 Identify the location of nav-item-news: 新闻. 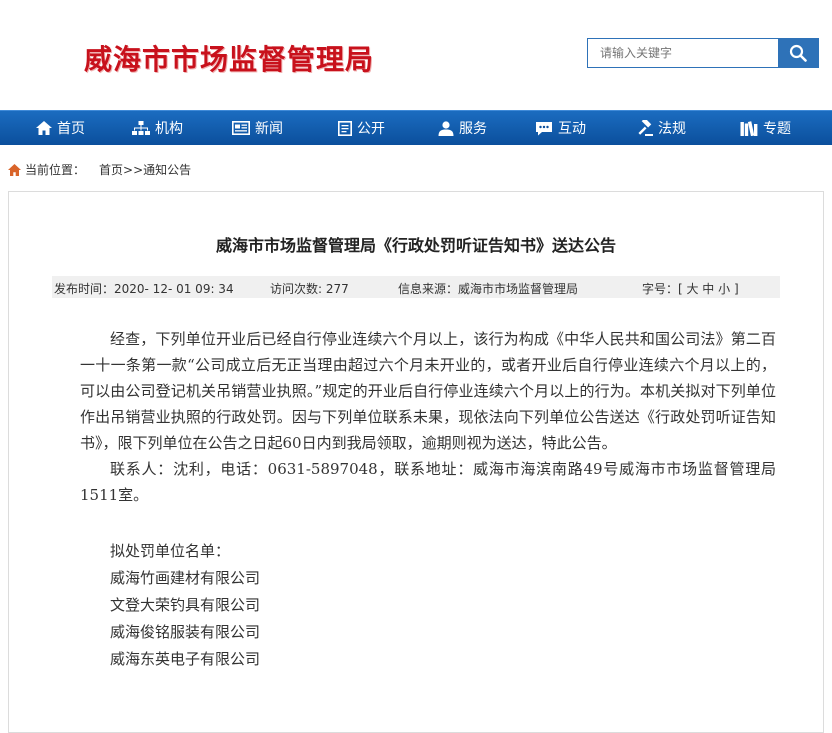
(257, 128).